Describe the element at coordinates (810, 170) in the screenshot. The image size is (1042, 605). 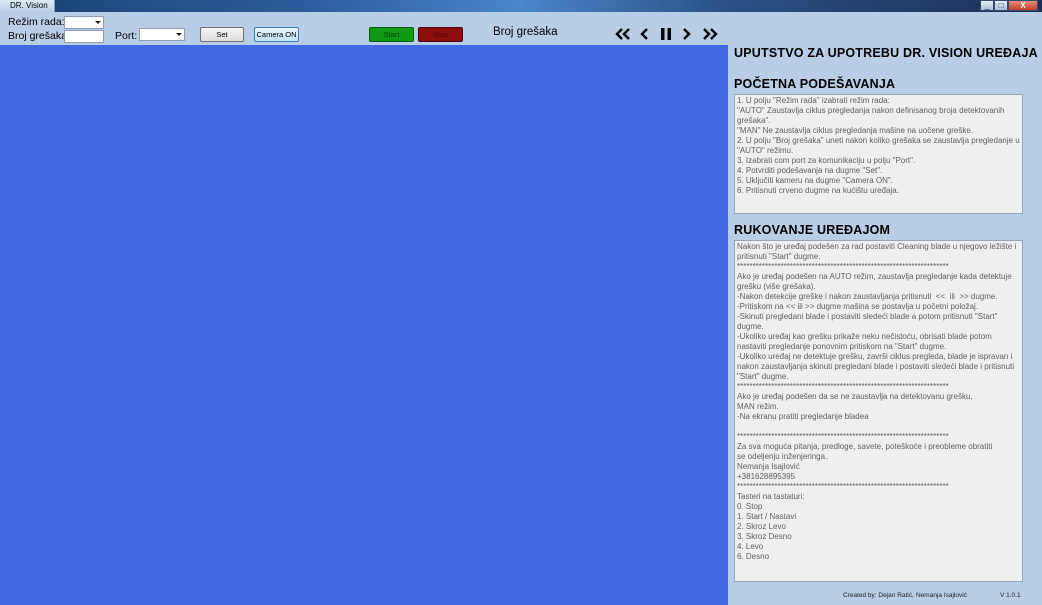
I see `instruction-line: 4. Potvrditi podešavanja na dugme "Set".` at that location.